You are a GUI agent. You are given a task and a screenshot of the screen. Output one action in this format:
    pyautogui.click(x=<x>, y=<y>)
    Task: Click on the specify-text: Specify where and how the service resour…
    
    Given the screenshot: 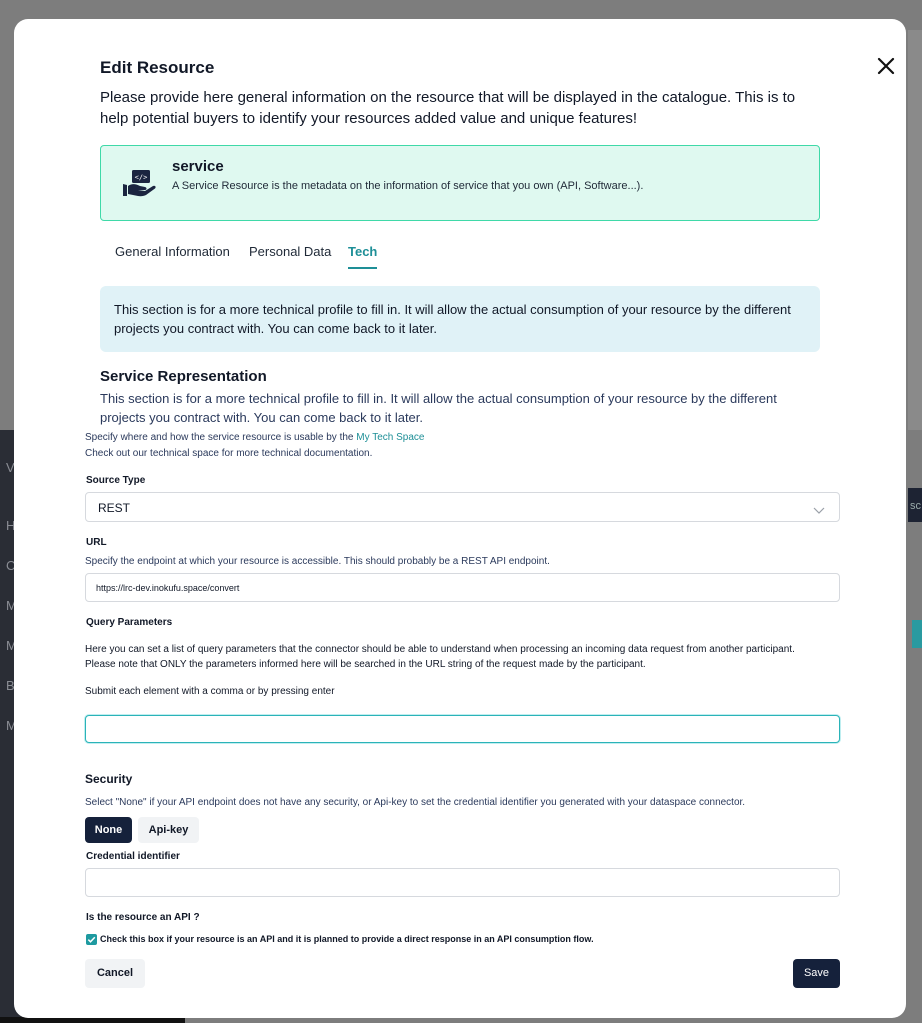 What is the action you would take?
    pyautogui.click(x=219, y=437)
    